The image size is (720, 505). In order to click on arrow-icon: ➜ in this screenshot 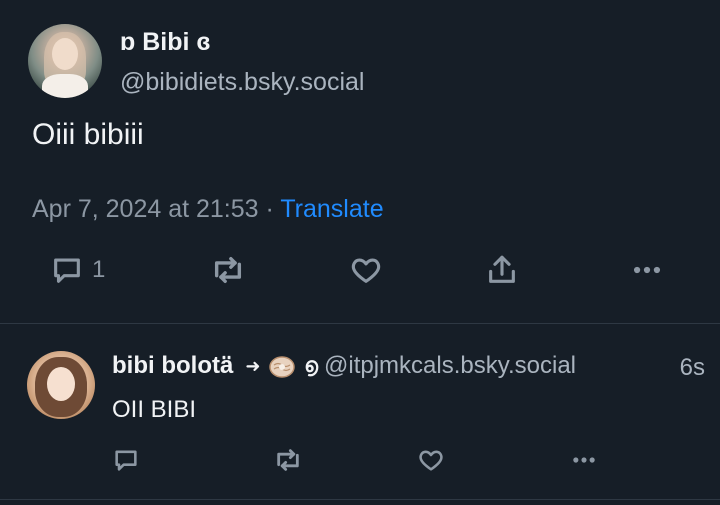, I will do `click(253, 365)`.